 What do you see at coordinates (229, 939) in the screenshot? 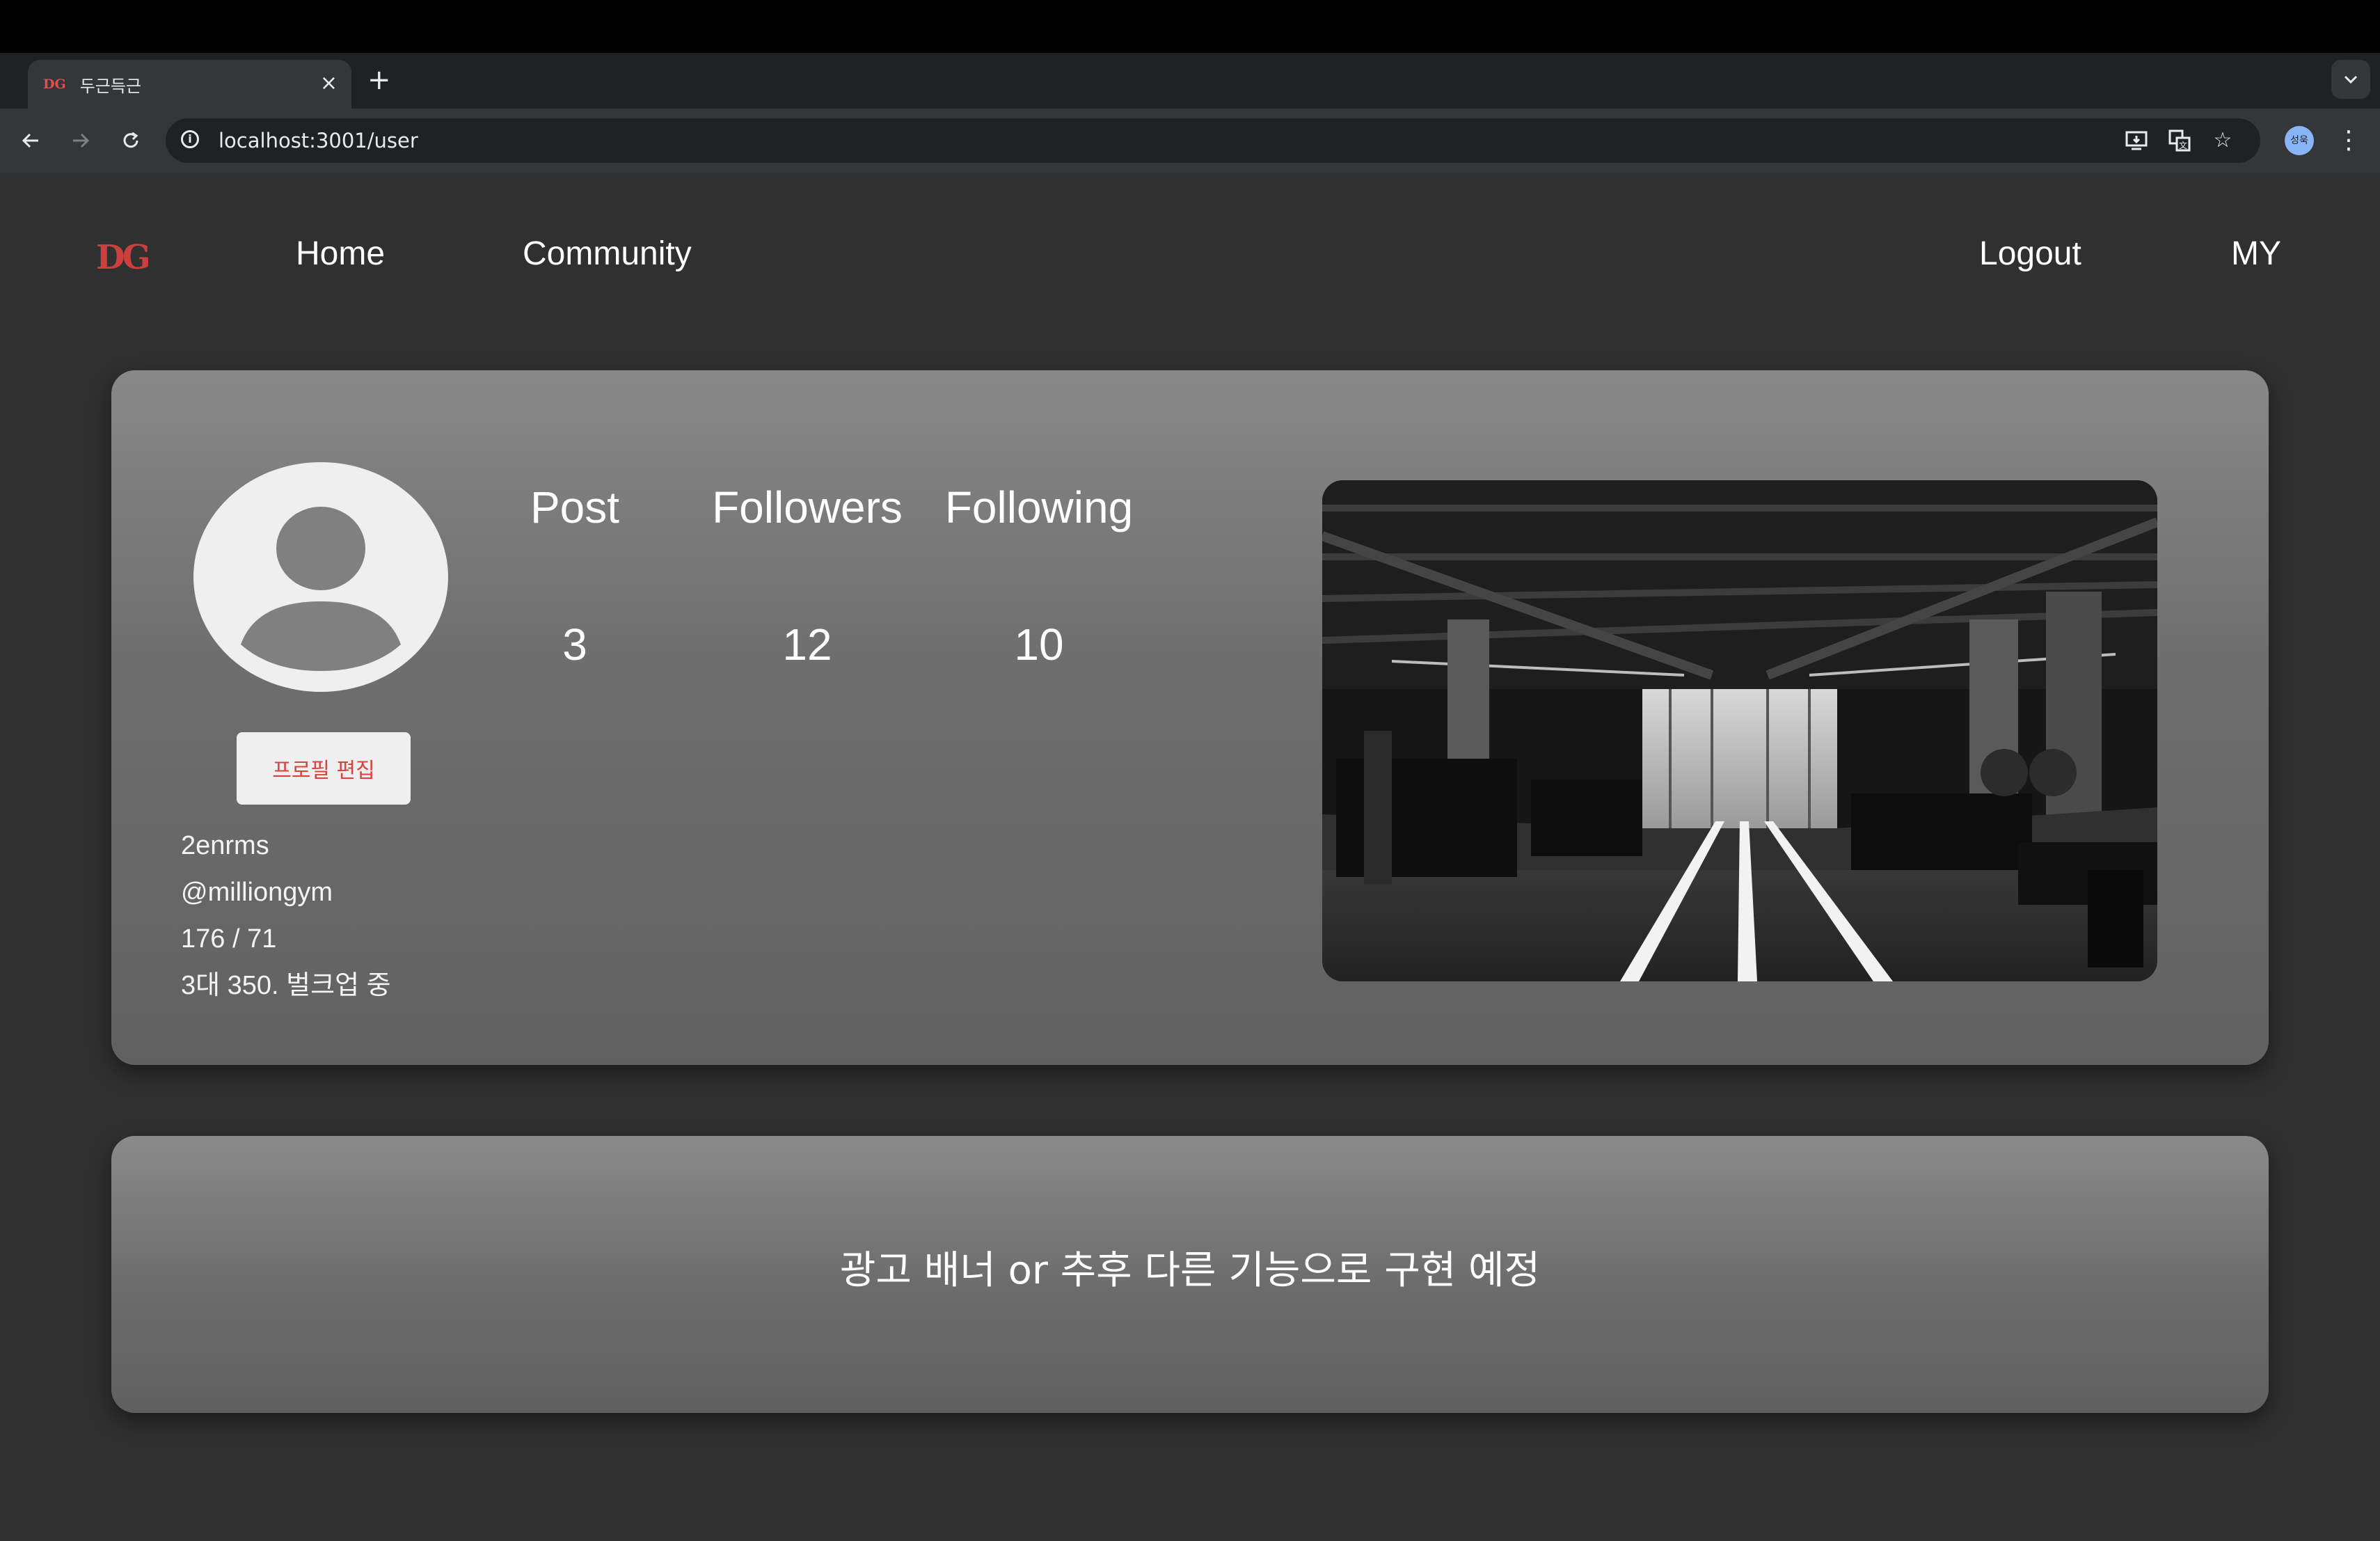
I see `body-stats: 176 / 71` at bounding box center [229, 939].